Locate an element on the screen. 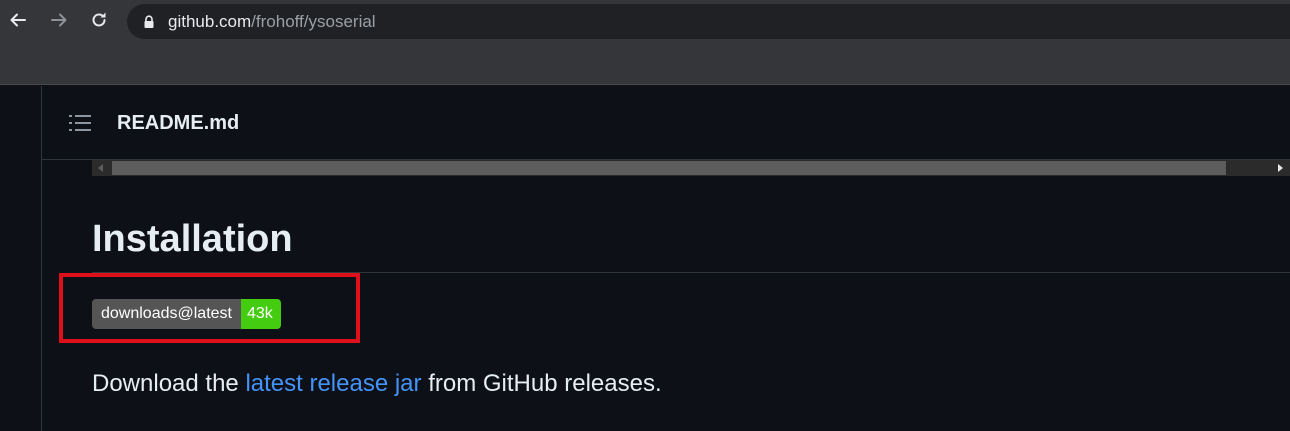  arrow-left-icon is located at coordinates (18, 20).